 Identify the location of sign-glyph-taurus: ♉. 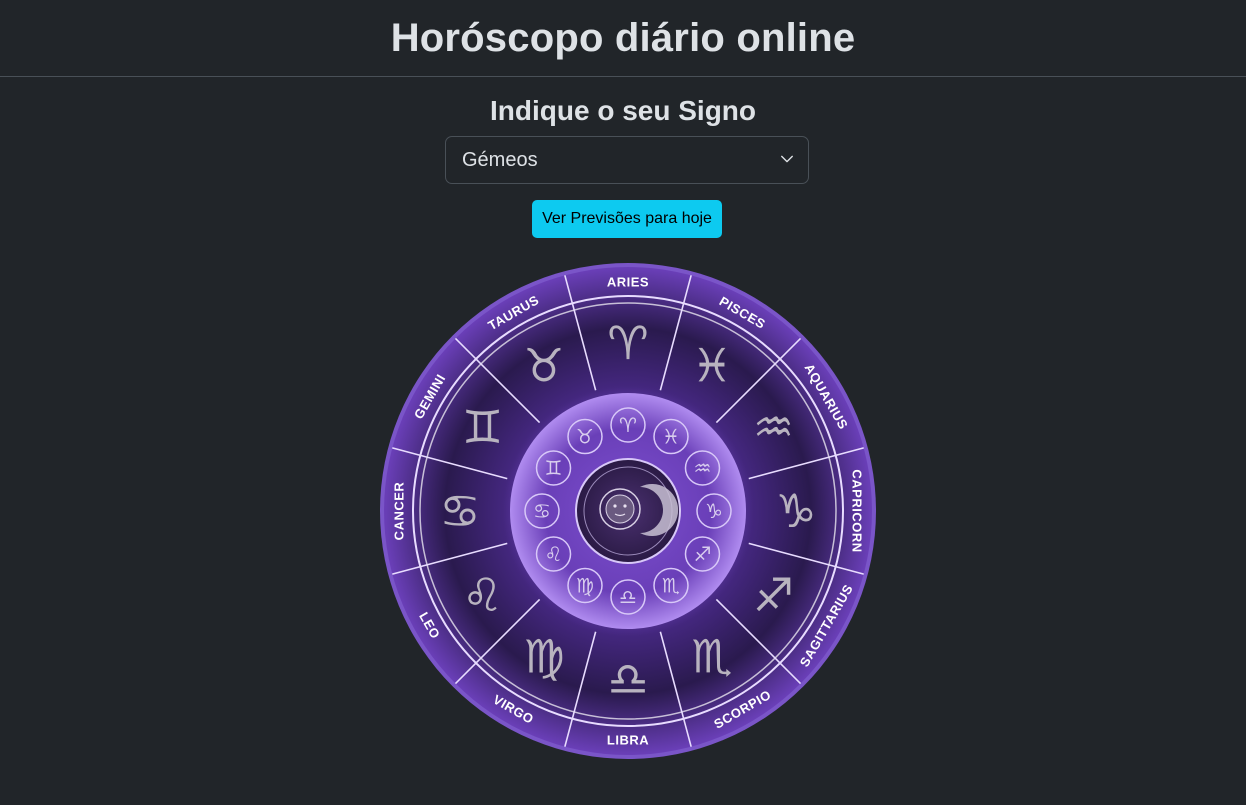
(585, 437).